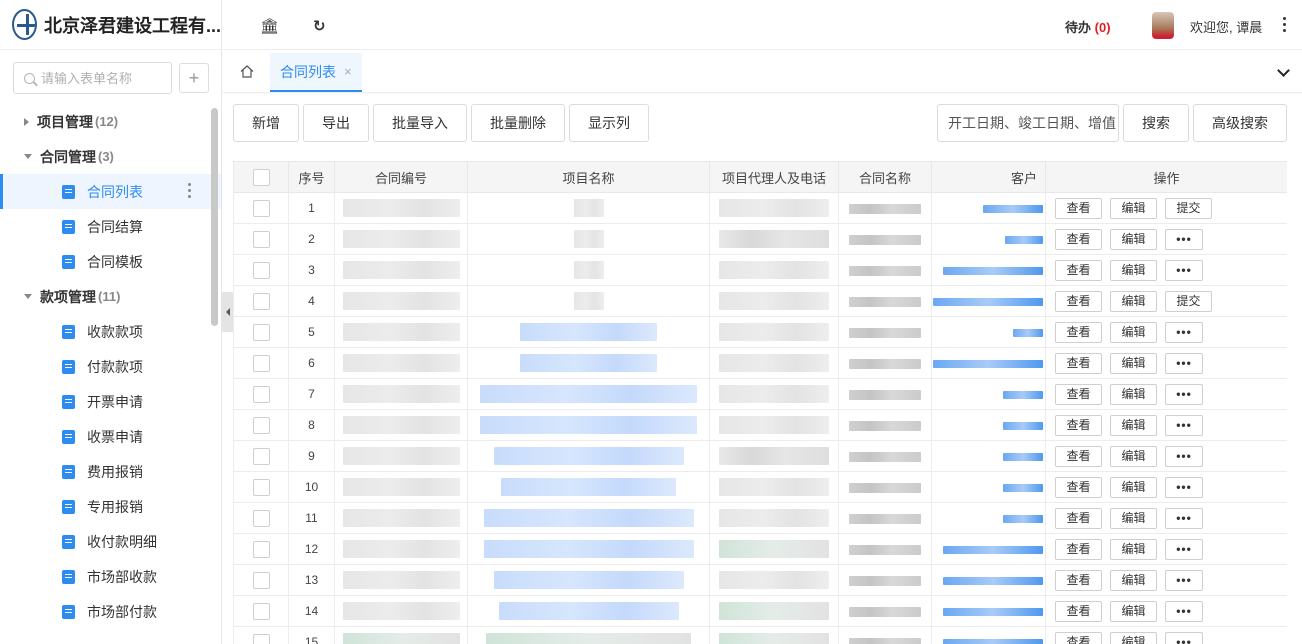 This screenshot has height=644, width=1302. I want to click on advanced-search-button: 高级搜索, so click(1240, 123).